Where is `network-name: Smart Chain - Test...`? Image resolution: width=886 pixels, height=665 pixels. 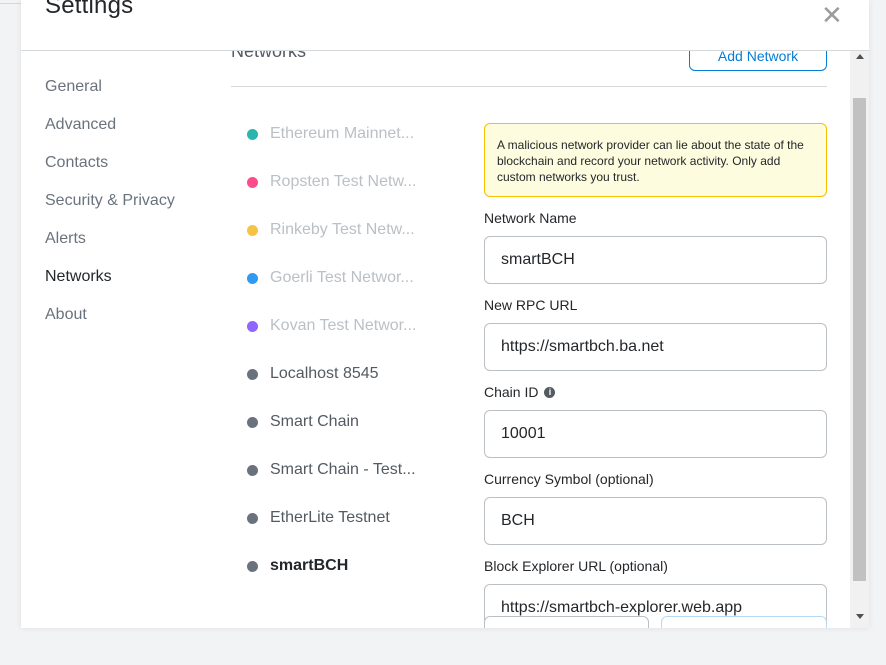
network-name: Smart Chain - Test... is located at coordinates (343, 469).